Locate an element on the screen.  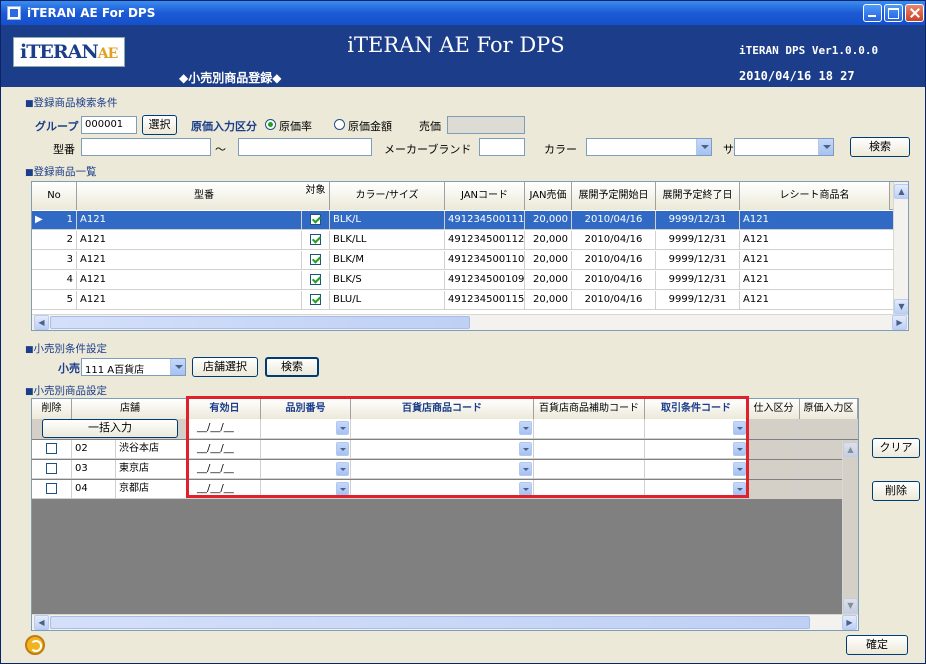
col-target: 対象 is located at coordinates (316, 196).